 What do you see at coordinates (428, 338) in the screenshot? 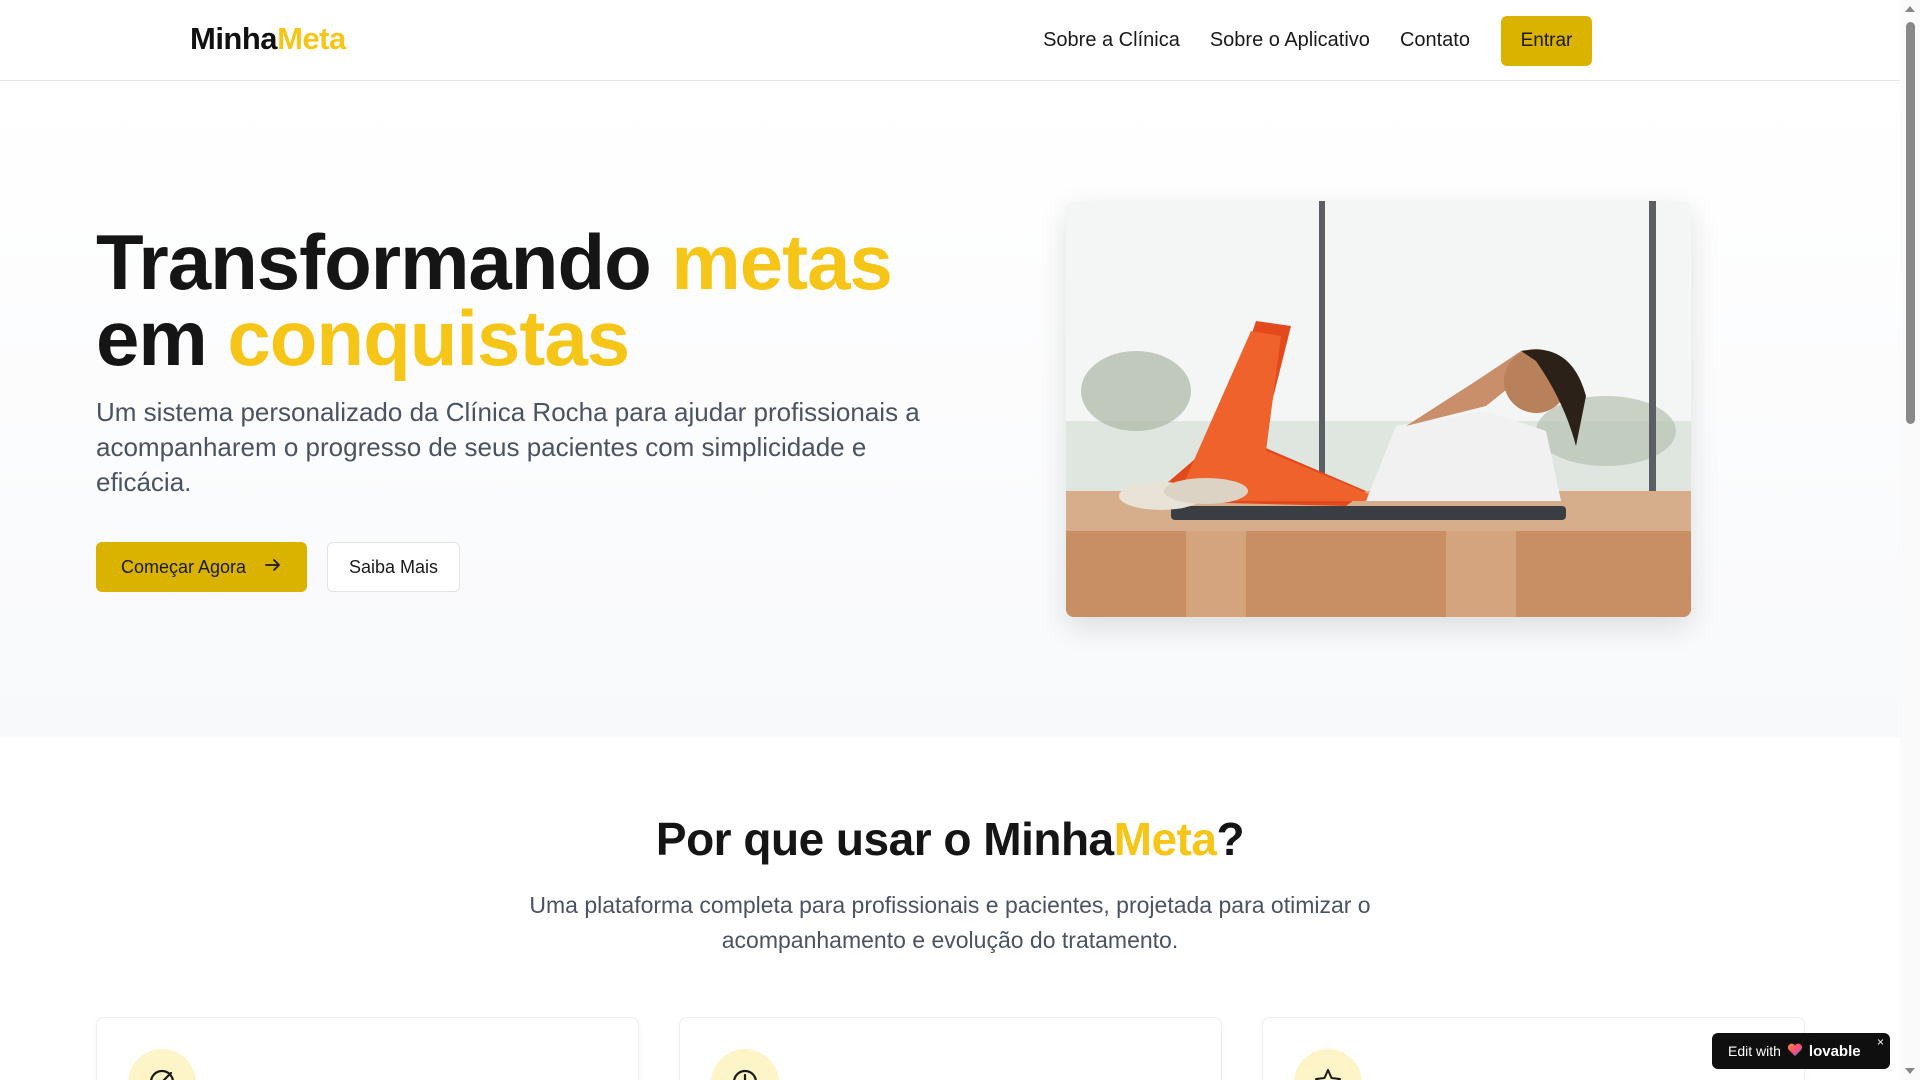
I see `hero-title-accent2: conquistas` at bounding box center [428, 338].